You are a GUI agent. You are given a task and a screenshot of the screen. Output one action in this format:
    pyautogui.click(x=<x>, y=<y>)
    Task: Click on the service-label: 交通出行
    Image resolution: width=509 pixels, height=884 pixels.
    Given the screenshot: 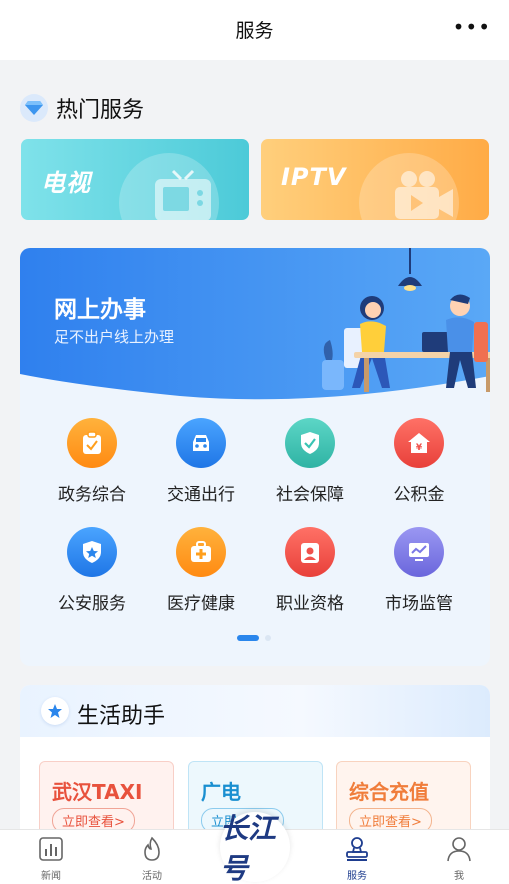 What is the action you would take?
    pyautogui.click(x=201, y=495)
    